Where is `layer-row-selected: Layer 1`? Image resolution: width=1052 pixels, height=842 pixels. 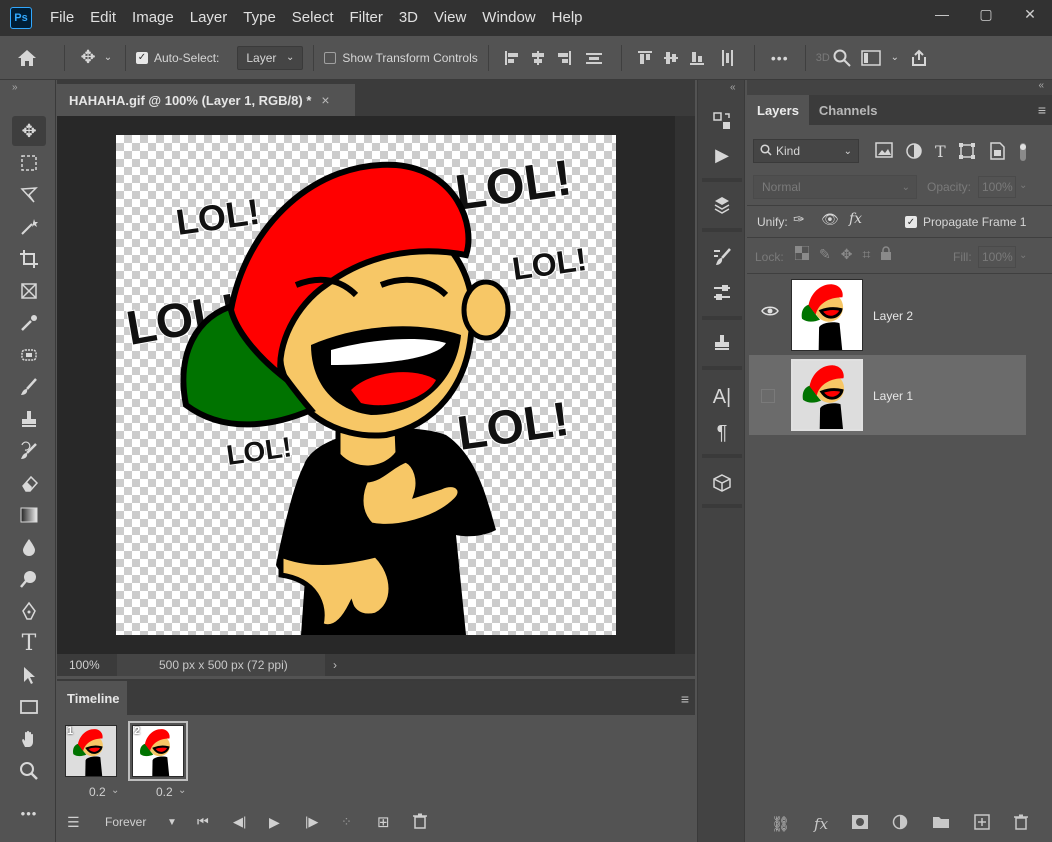
layer-row-selected: Layer 1 is located at coordinates (887, 395).